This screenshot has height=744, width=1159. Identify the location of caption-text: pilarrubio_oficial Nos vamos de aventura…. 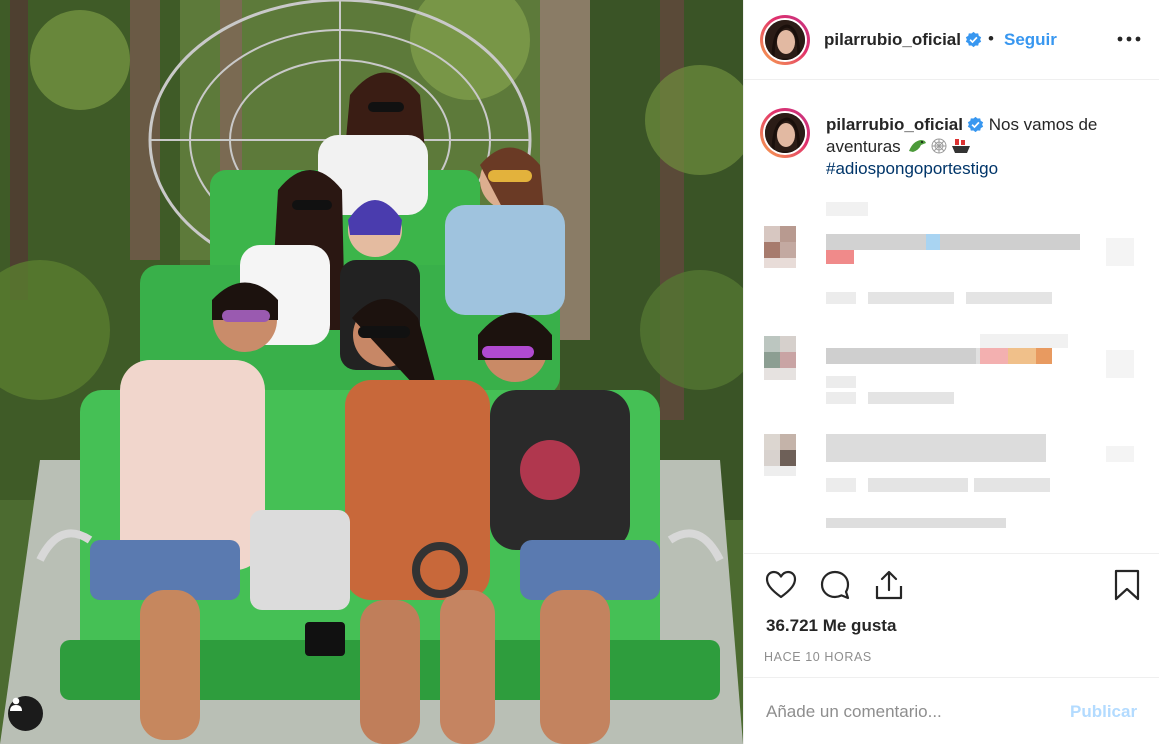
(986, 147).